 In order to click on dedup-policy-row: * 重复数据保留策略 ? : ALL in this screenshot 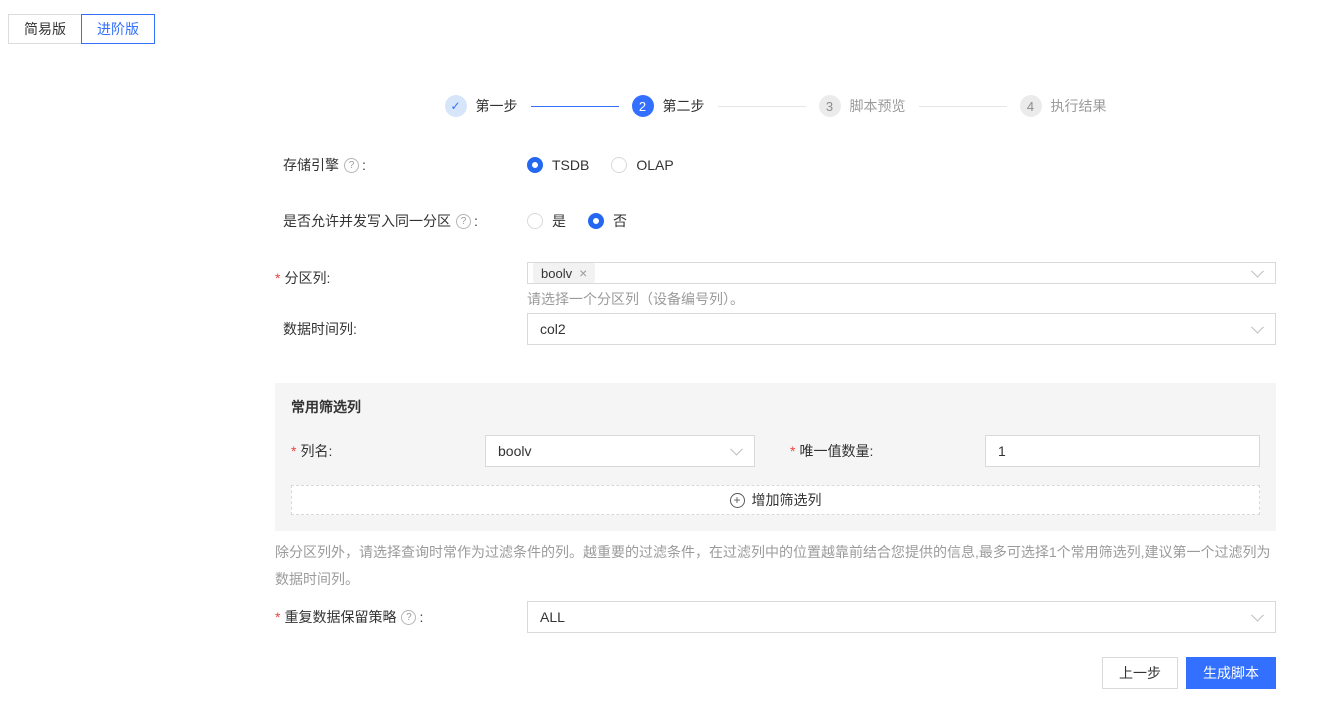, I will do `click(775, 617)`.